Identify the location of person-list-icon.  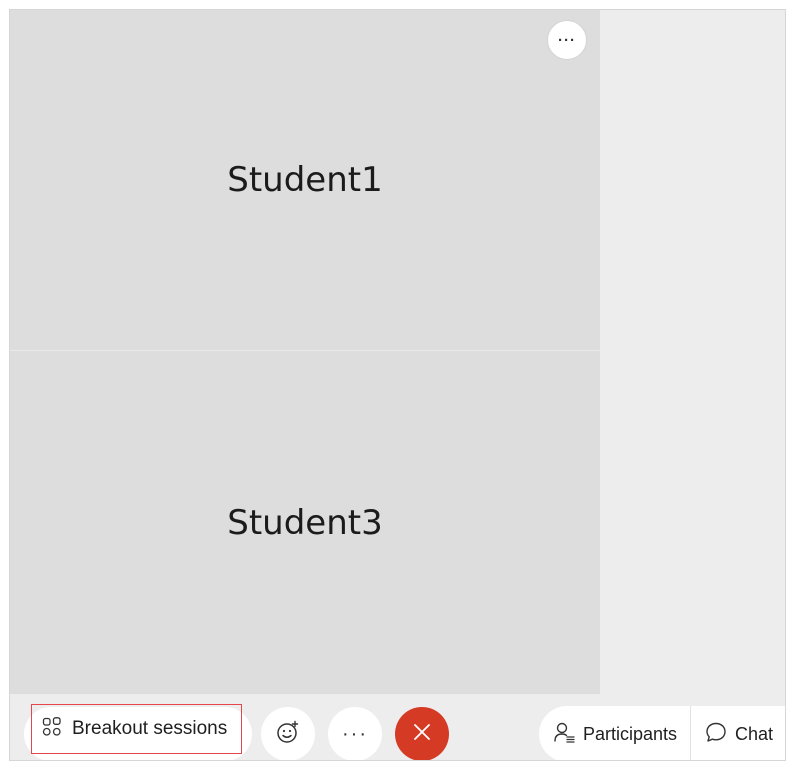
(564, 734).